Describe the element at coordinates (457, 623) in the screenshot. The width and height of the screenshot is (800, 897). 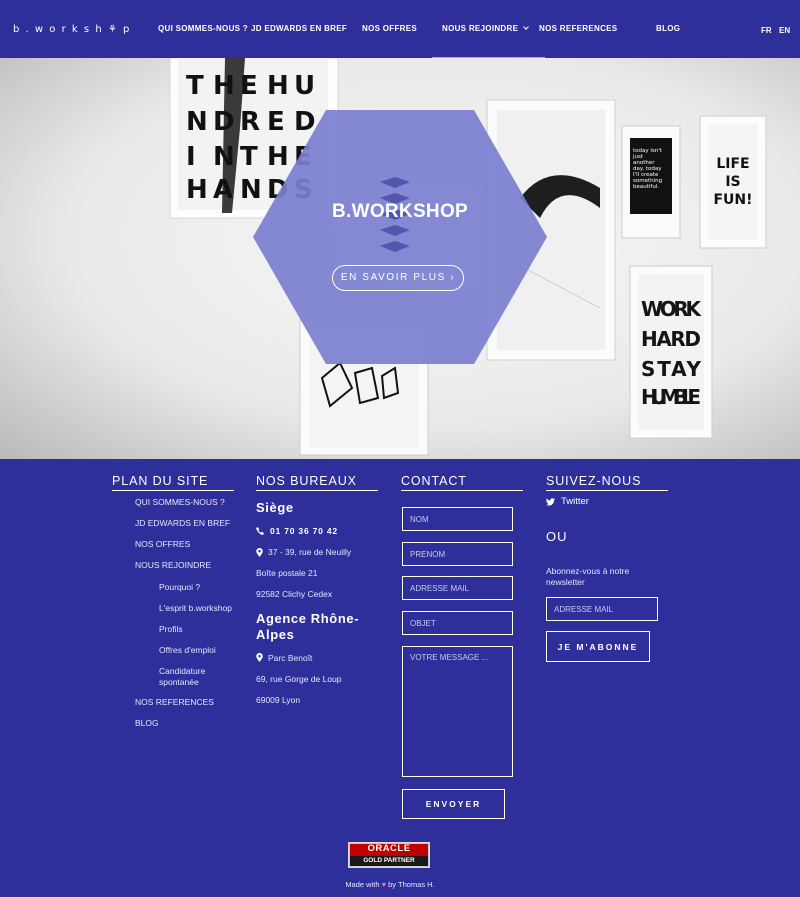
I see `objet-input` at that location.